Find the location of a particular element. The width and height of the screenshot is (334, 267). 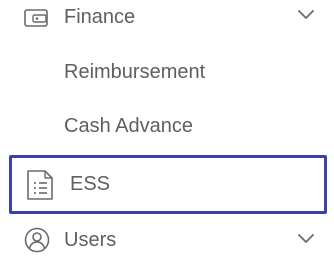

sidebar-subitem-label: Reimbursement is located at coordinates (135, 72).